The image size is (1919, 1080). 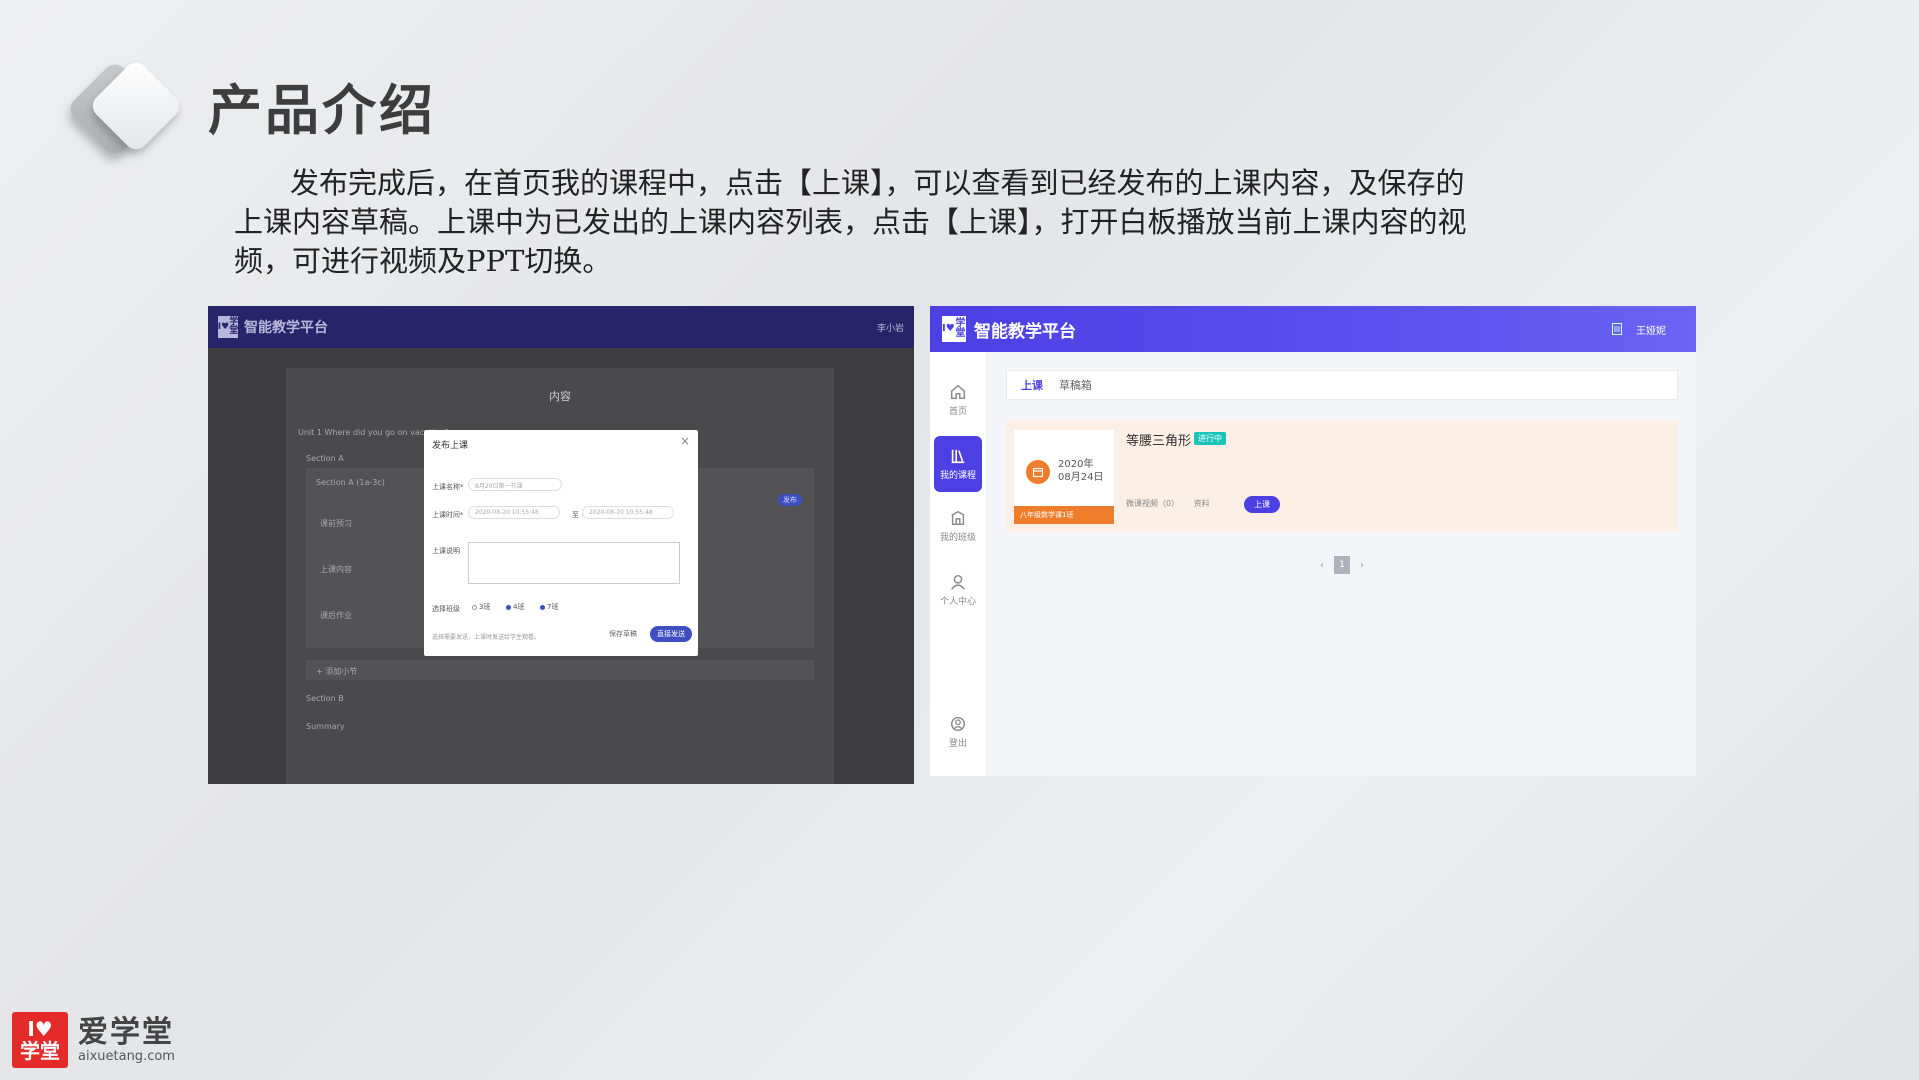 I want to click on course-title: 等腰三角形, so click(x=1159, y=441).